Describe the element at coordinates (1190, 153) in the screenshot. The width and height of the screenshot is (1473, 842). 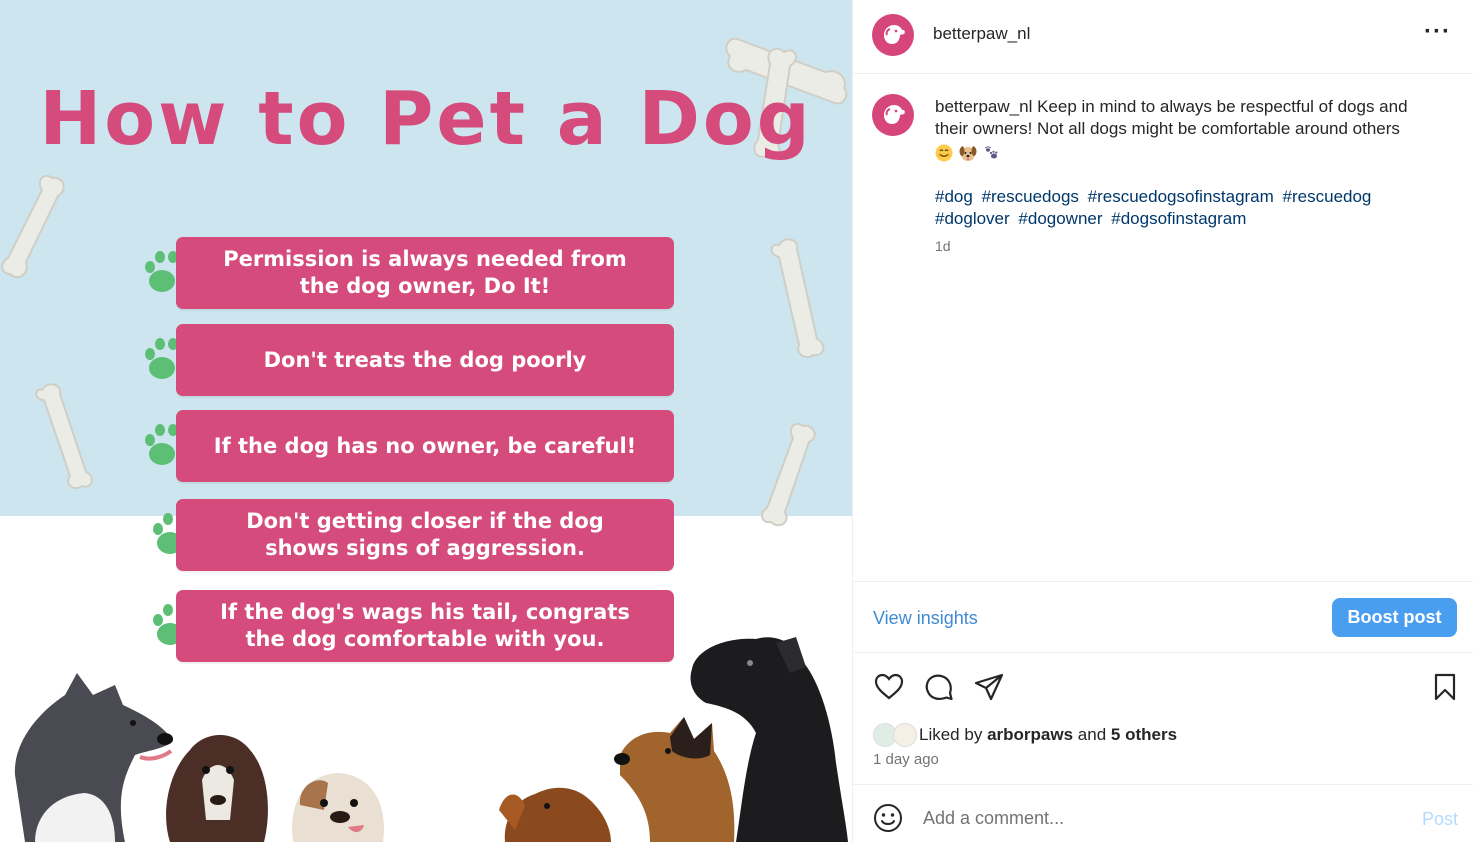
I see `emoji-row` at that location.